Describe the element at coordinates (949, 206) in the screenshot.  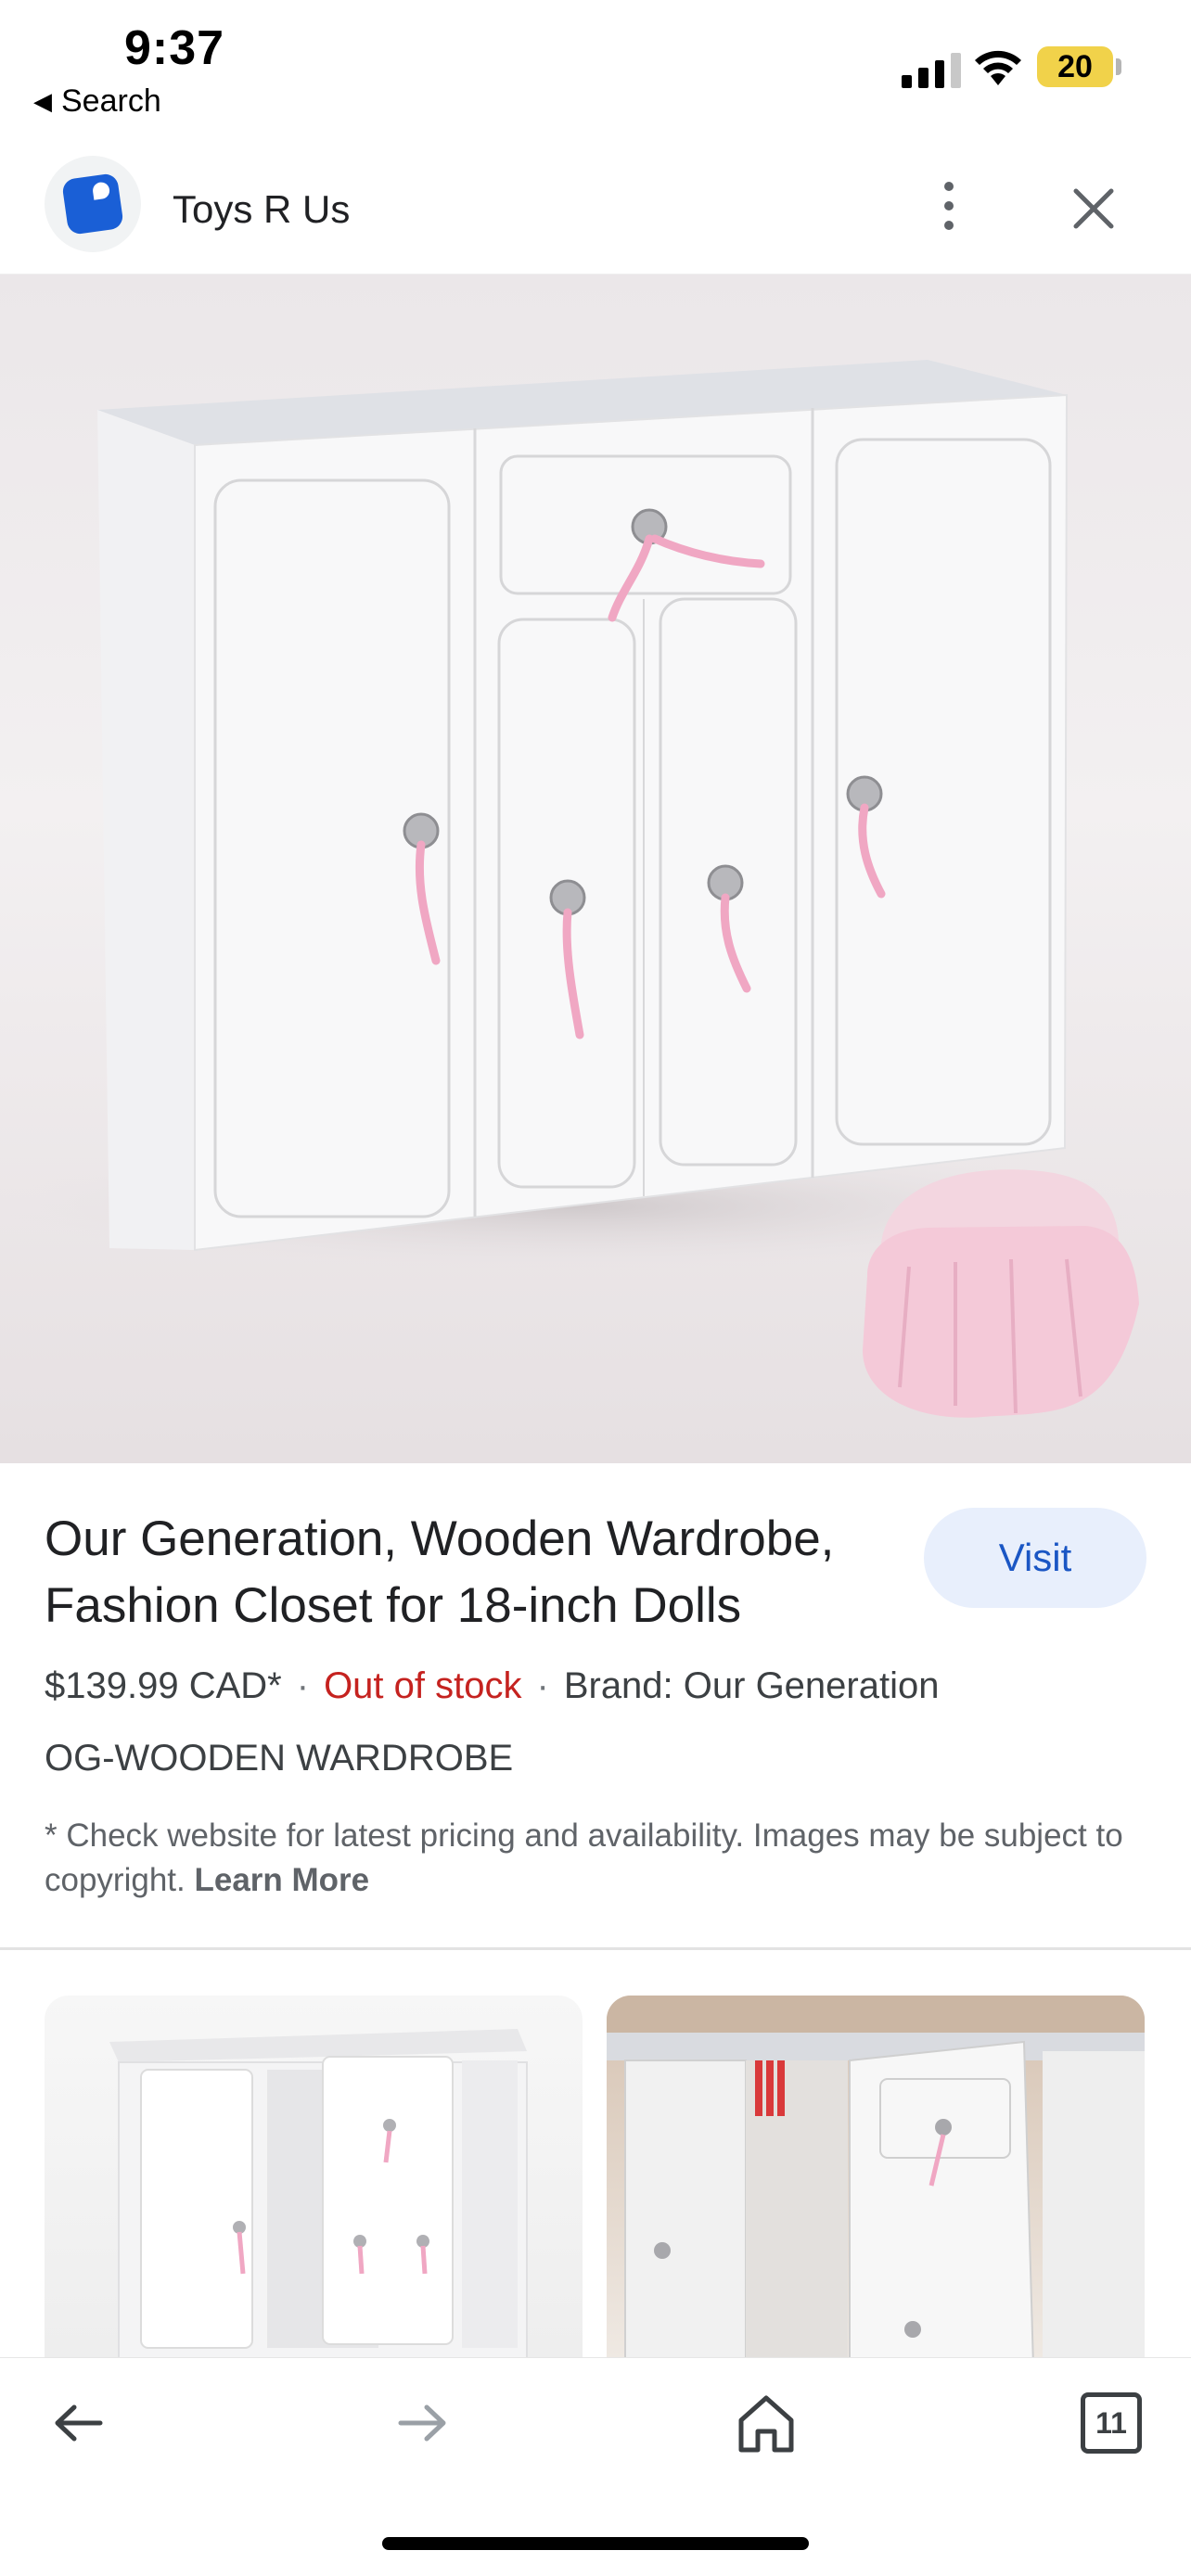
I see `more-vert-icon` at that location.